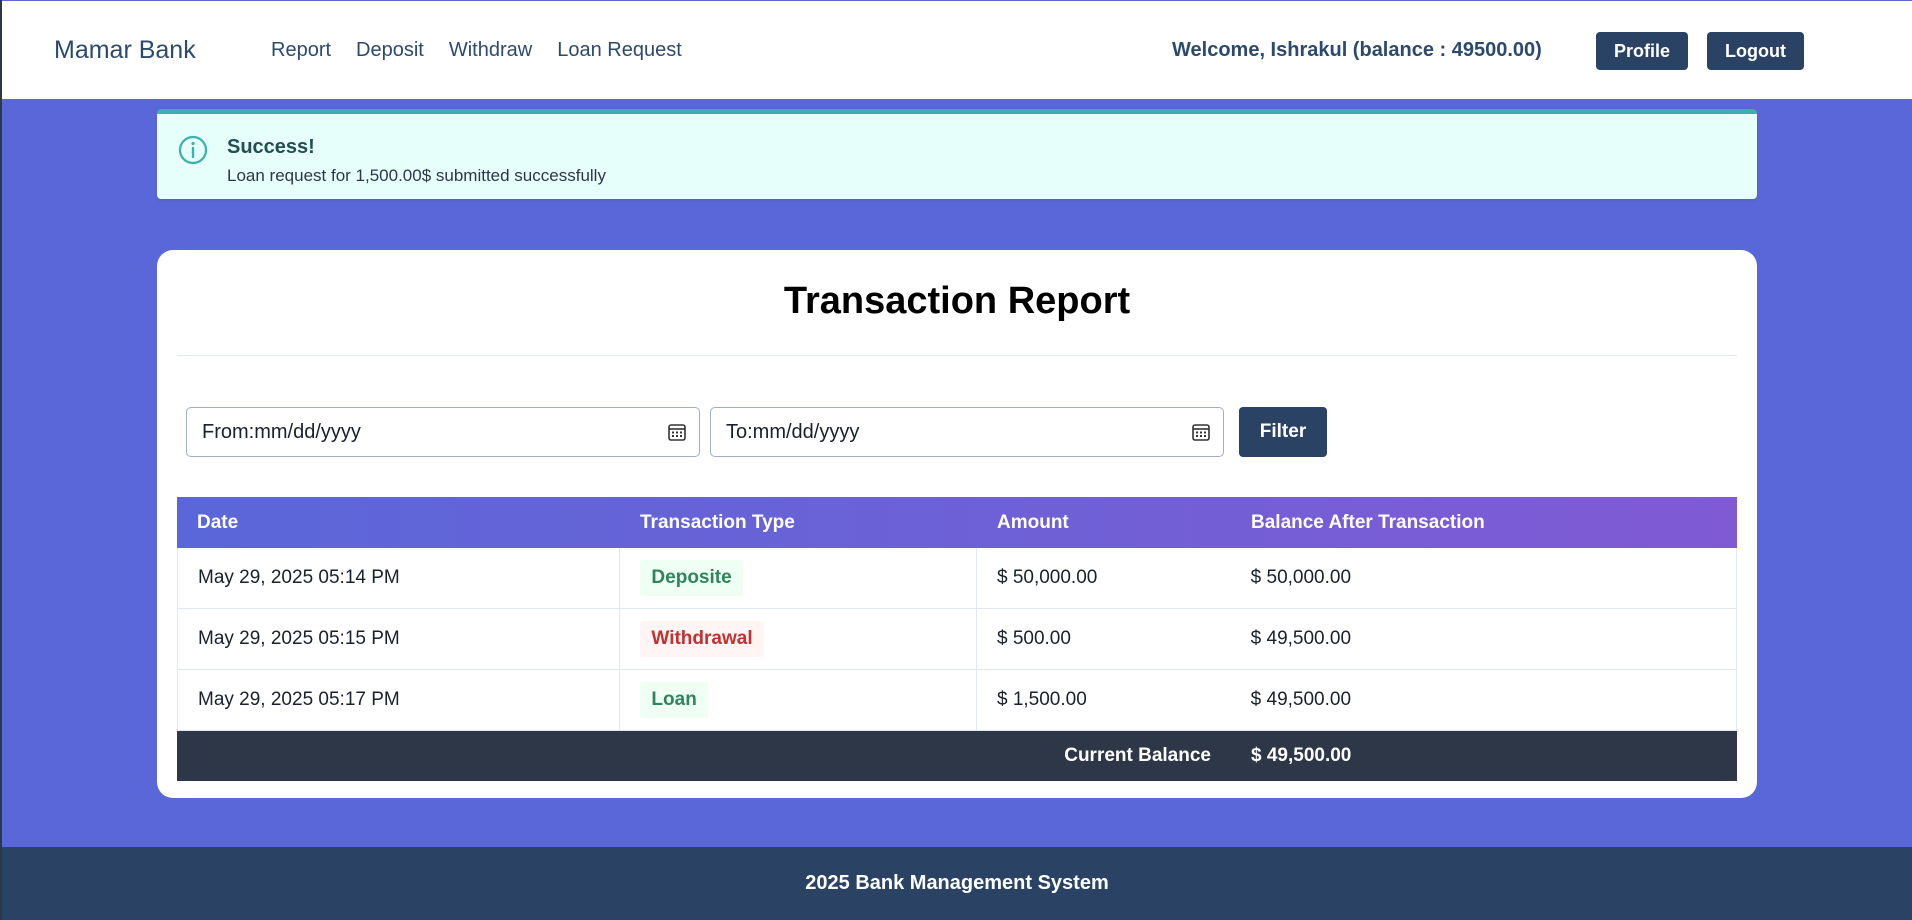 Image resolution: width=1912 pixels, height=920 pixels. Describe the element at coordinates (1033, 522) in the screenshot. I see `column-header-amount: Amount` at that location.